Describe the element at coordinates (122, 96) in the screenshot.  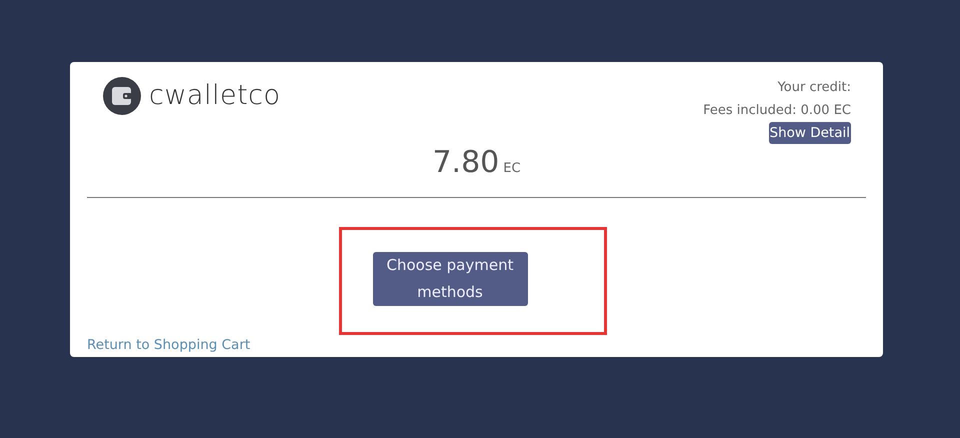
I see `wallet-icon` at that location.